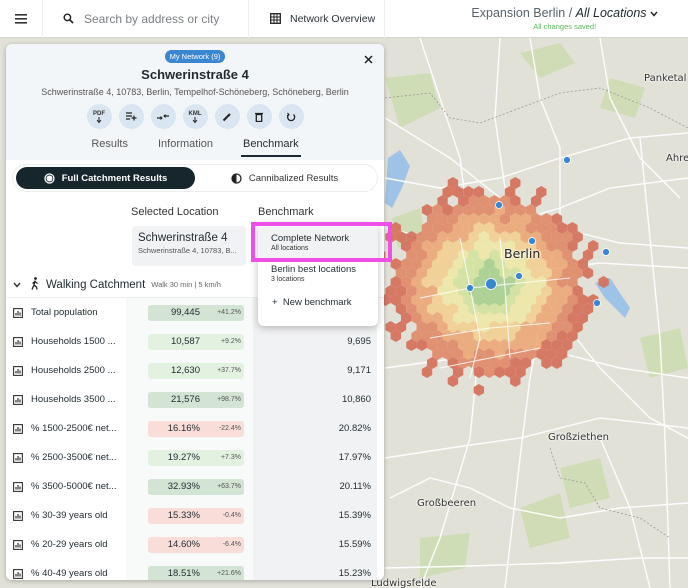 The image size is (688, 588). What do you see at coordinates (196, 370) in the screenshot?
I see `selected-value-pill: 12,630 +37.7%` at bounding box center [196, 370].